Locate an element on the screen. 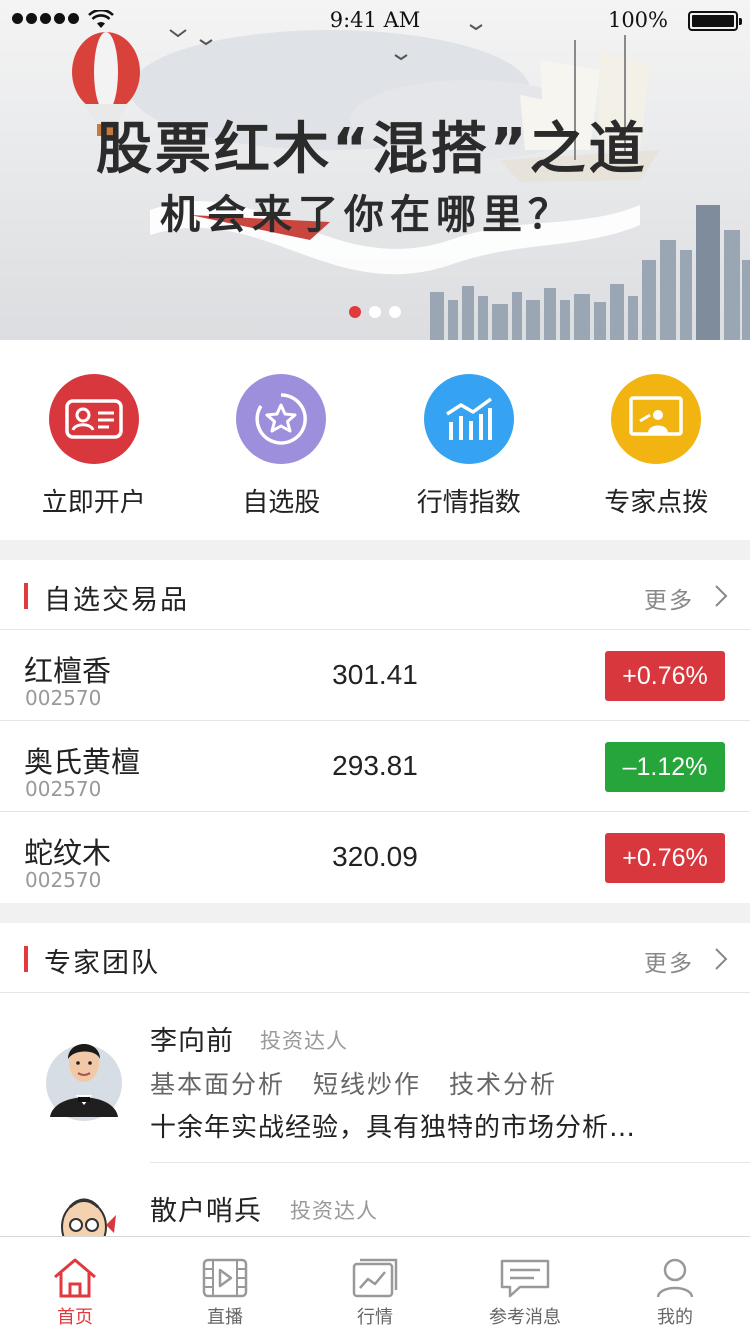  quick-entry-label: 行情指数 is located at coordinates (468, 503).